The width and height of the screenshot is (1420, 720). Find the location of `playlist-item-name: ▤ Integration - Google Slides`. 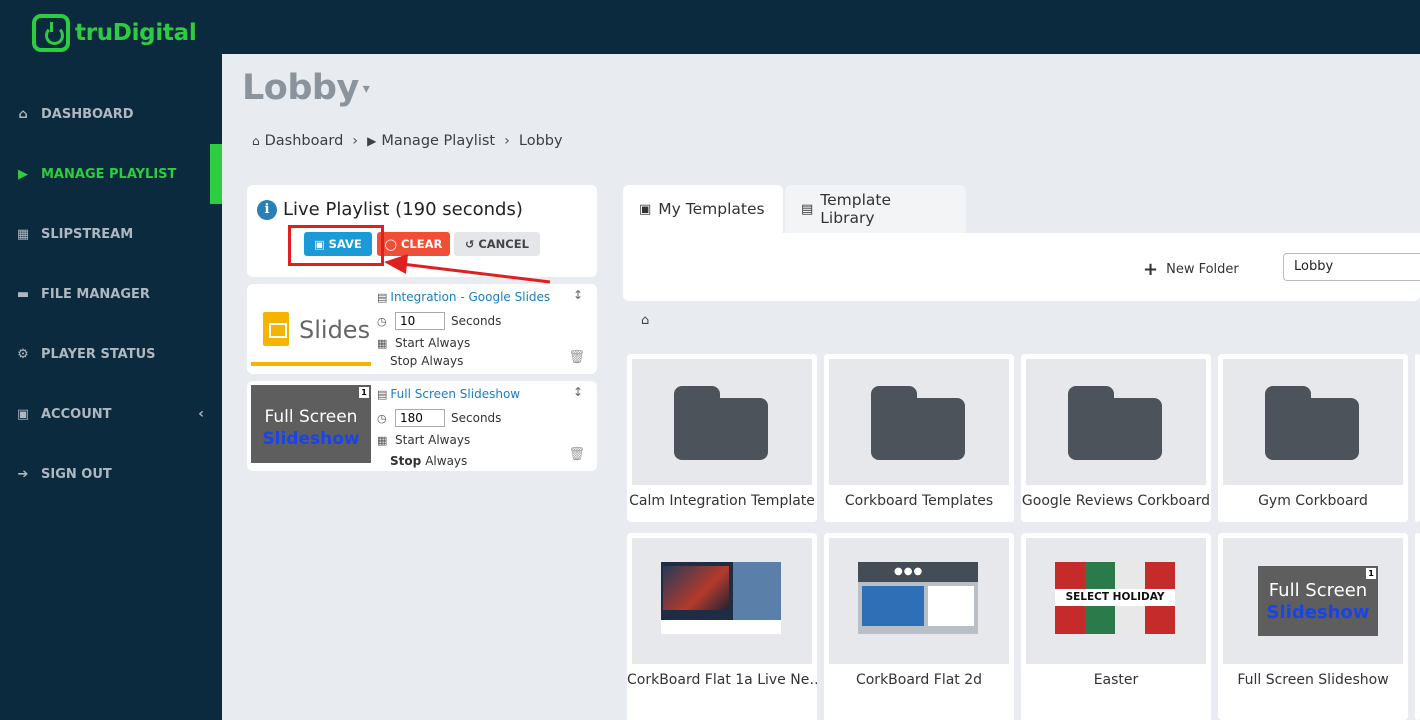

playlist-item-name: ▤ Integration - Google Slides is located at coordinates (463, 297).